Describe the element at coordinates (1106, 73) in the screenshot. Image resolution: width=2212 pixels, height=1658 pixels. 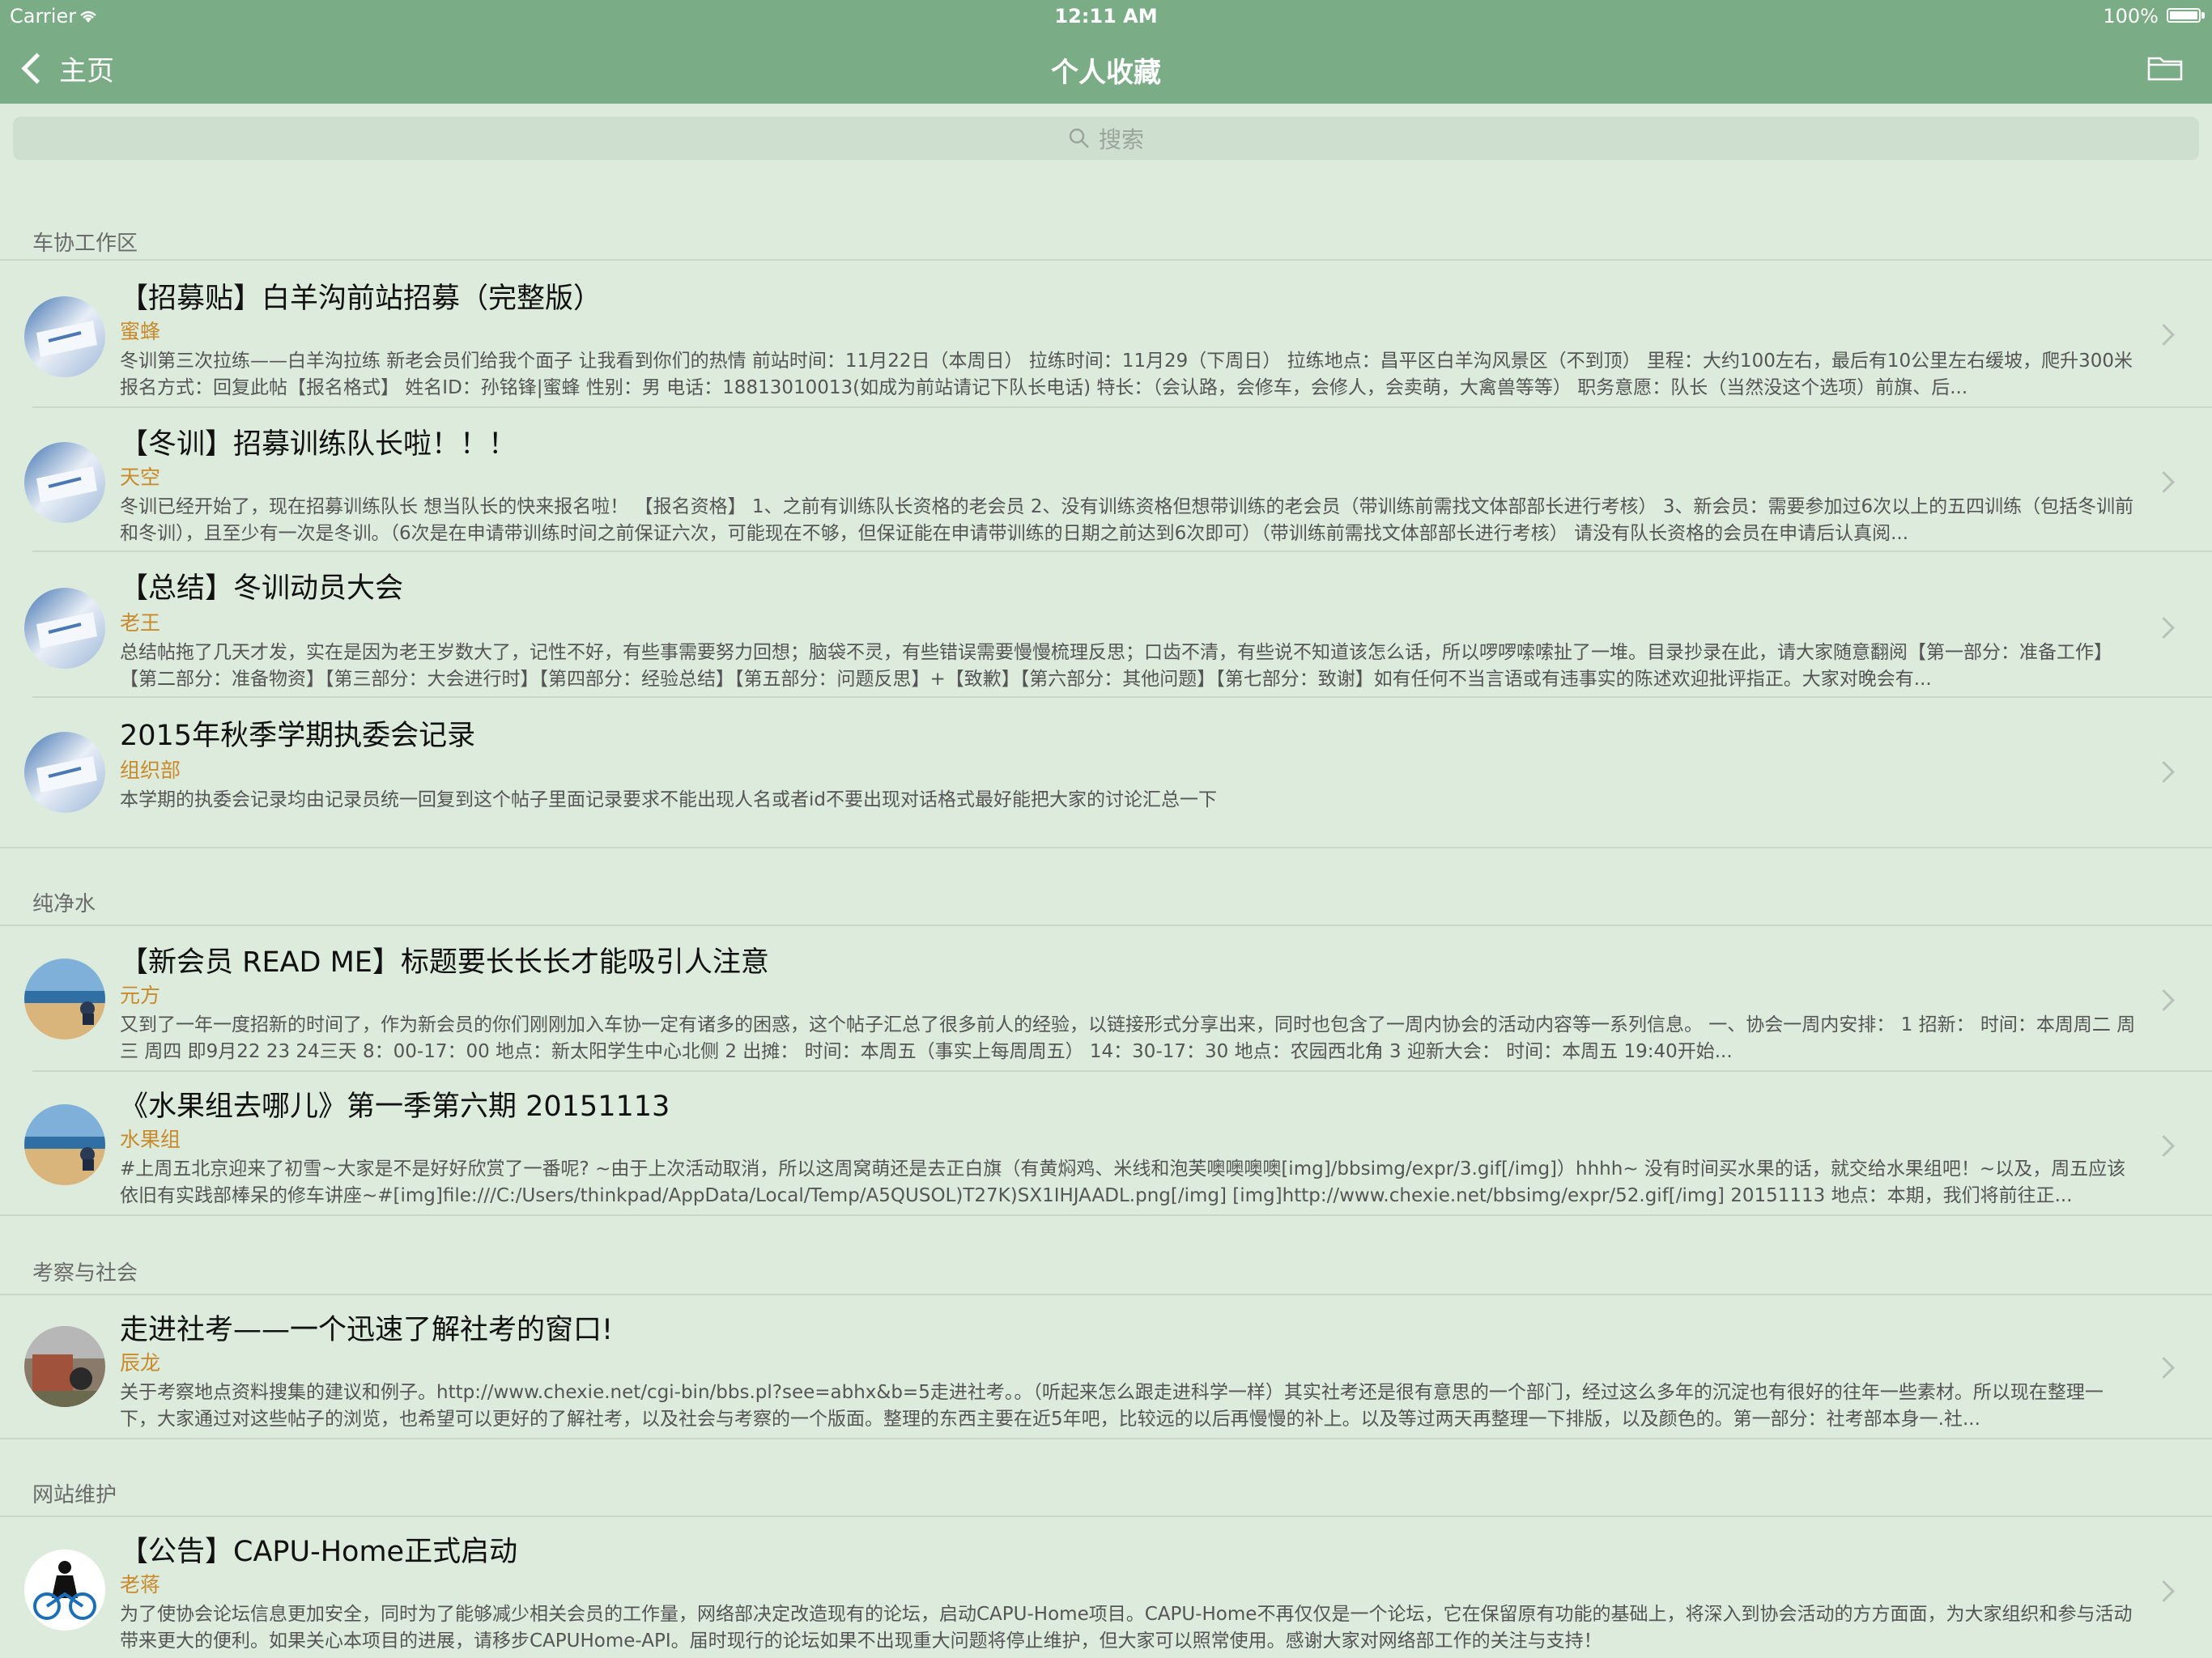
I see `page-title: 个人收藏` at that location.